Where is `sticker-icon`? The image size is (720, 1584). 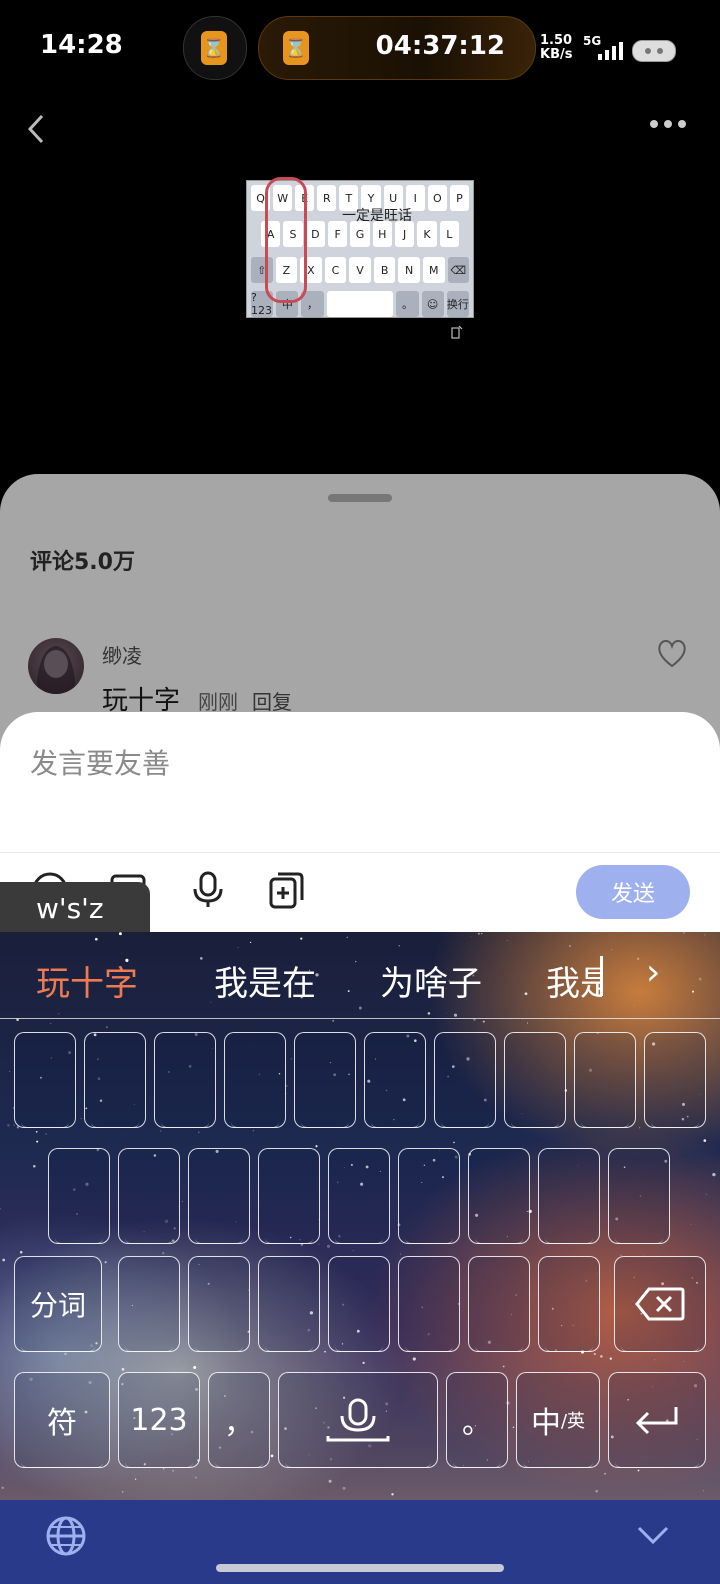
sticker-icon is located at coordinates (286, 890).